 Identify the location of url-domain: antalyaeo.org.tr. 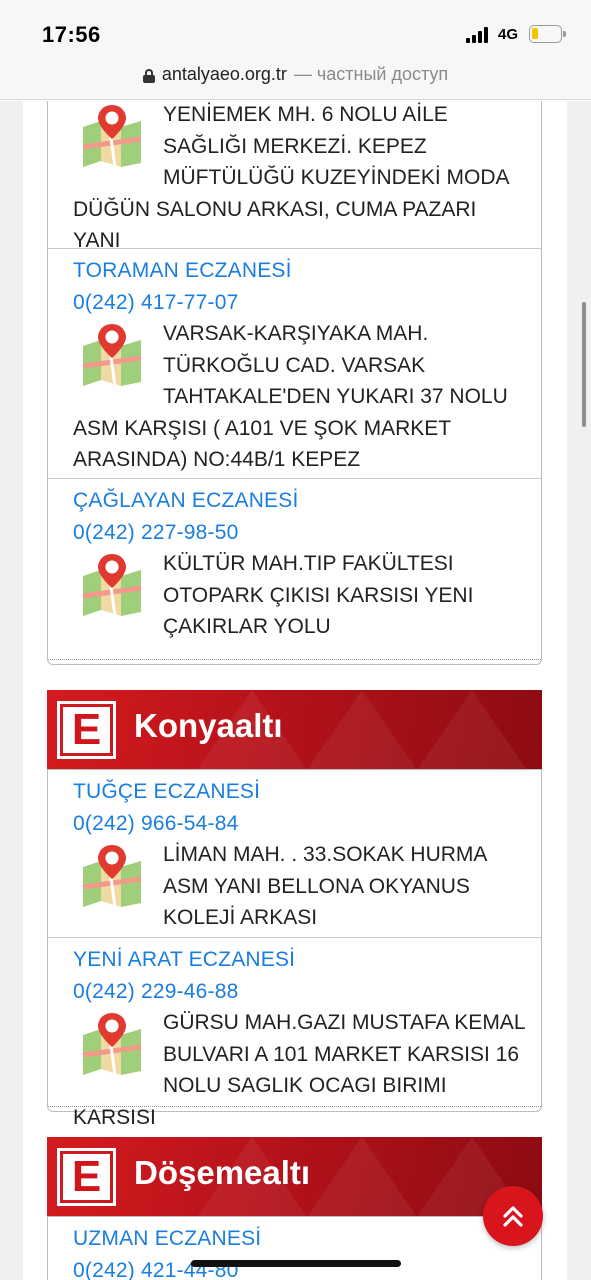
(224, 74).